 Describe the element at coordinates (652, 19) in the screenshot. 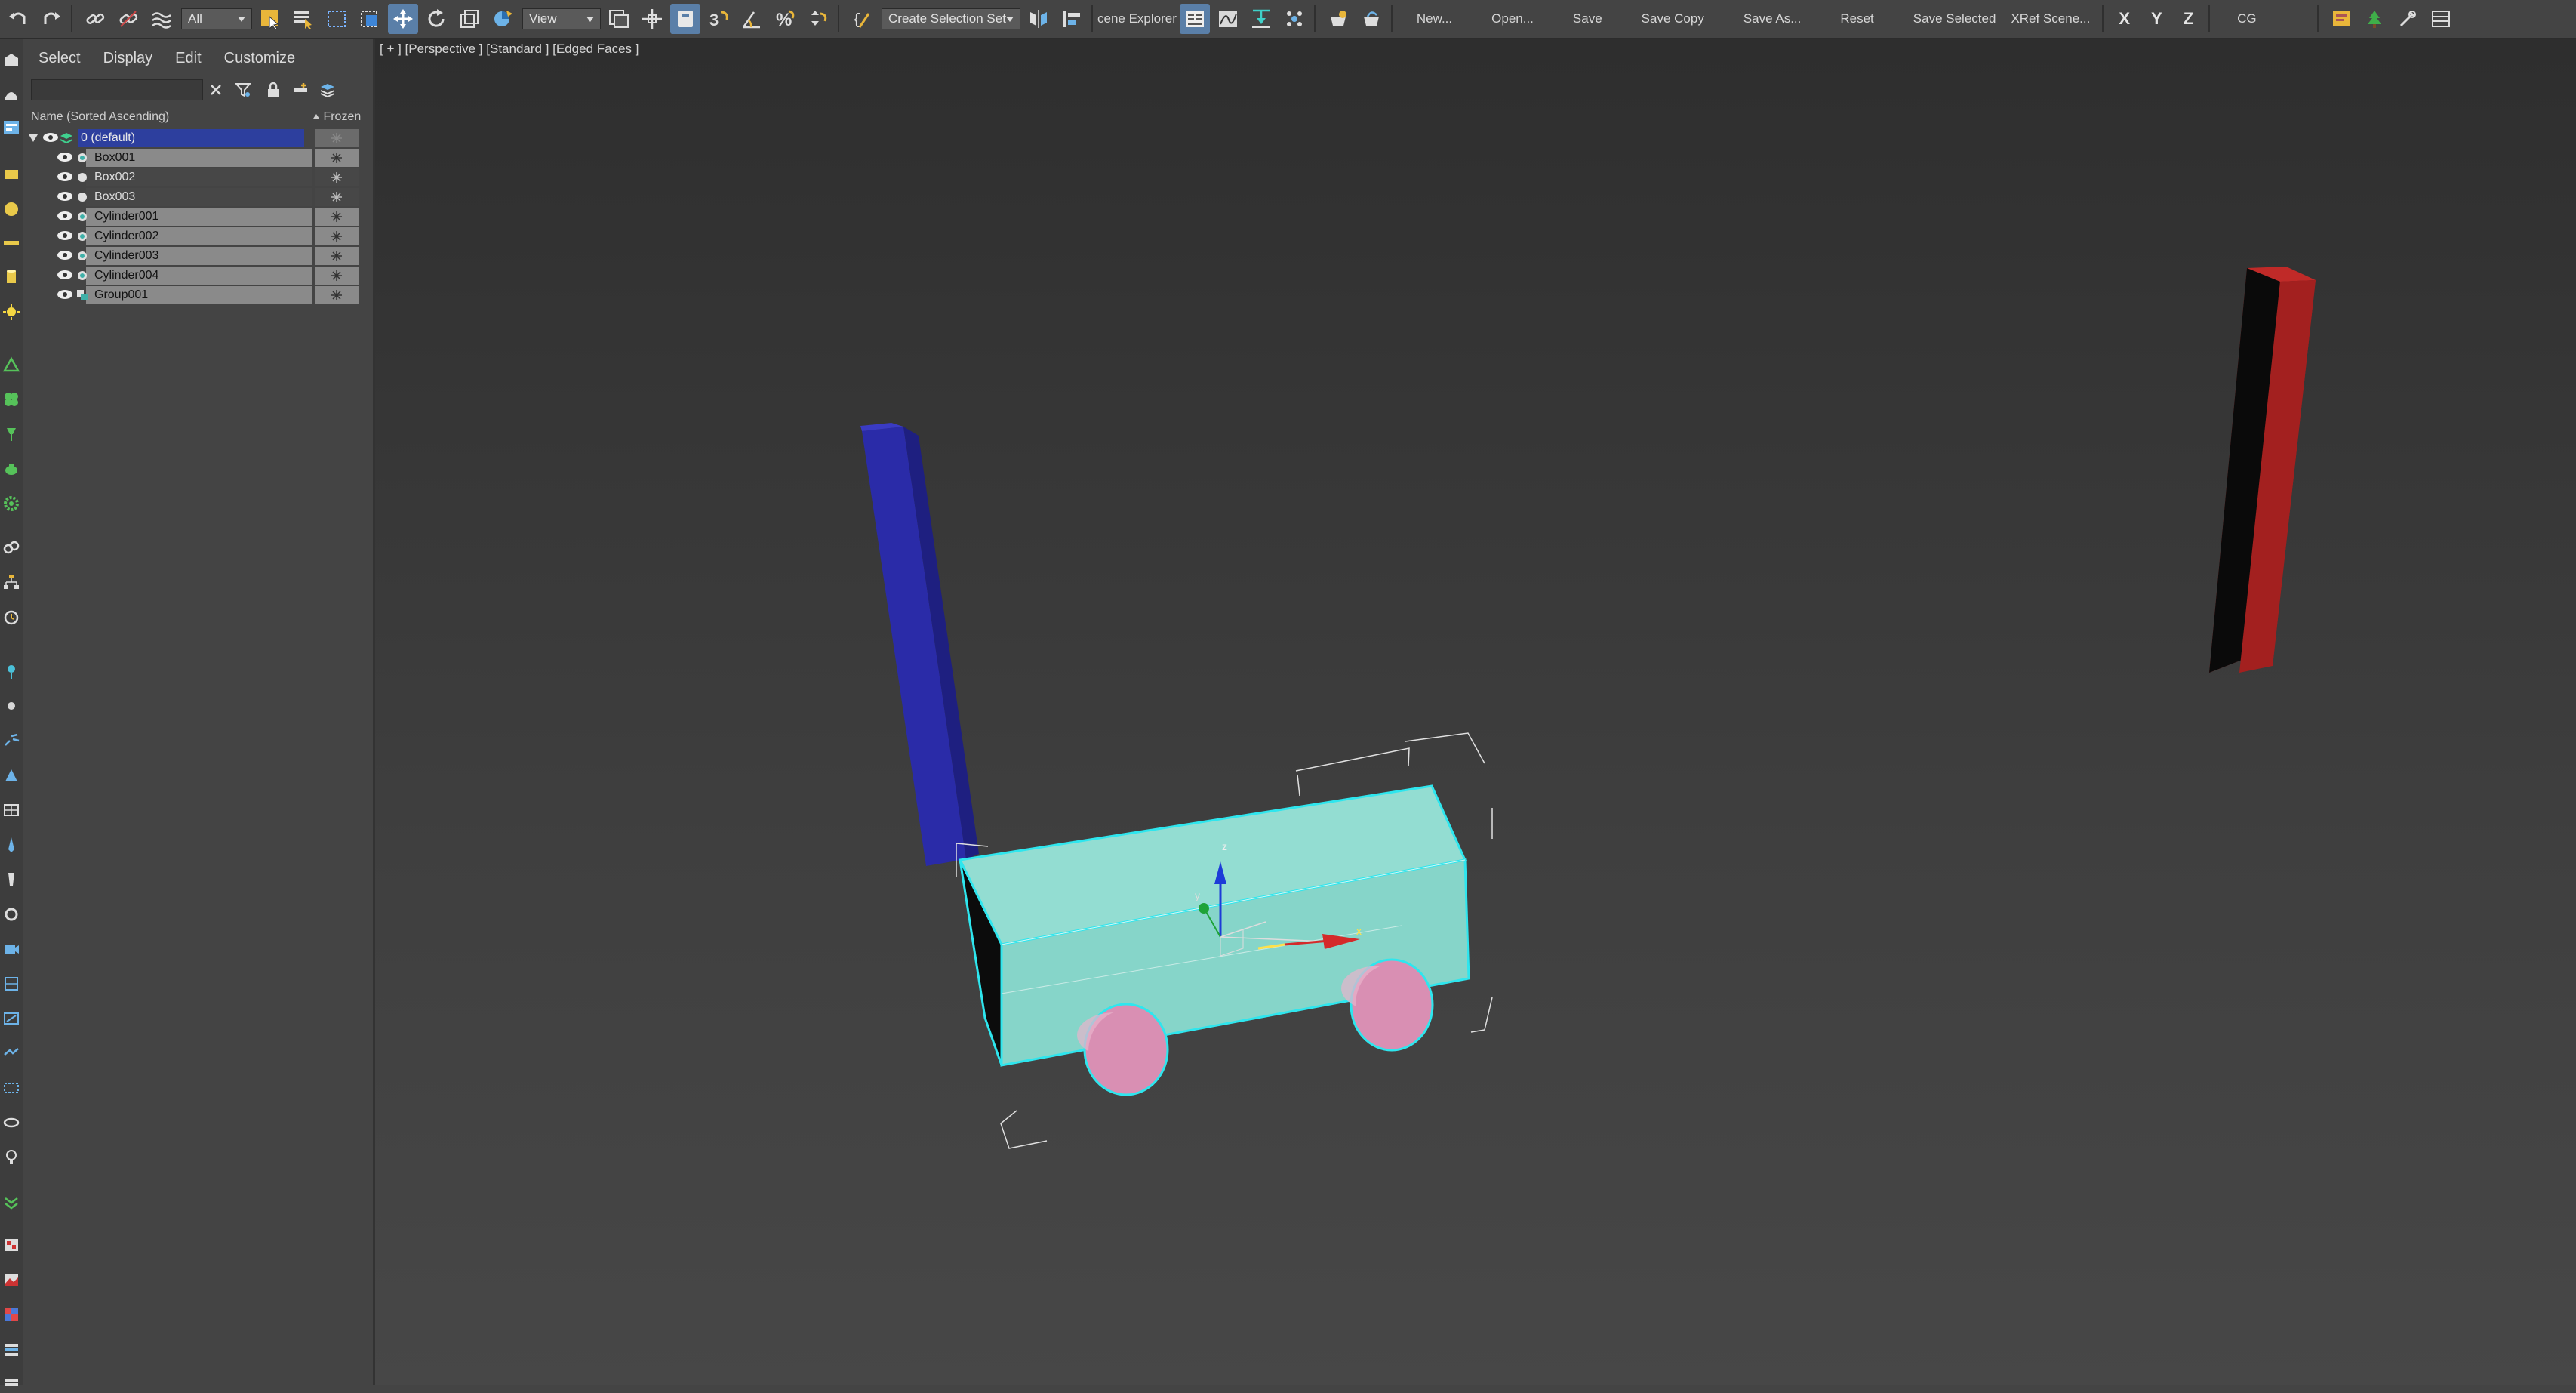

I see `select-manipulate-icon` at that location.